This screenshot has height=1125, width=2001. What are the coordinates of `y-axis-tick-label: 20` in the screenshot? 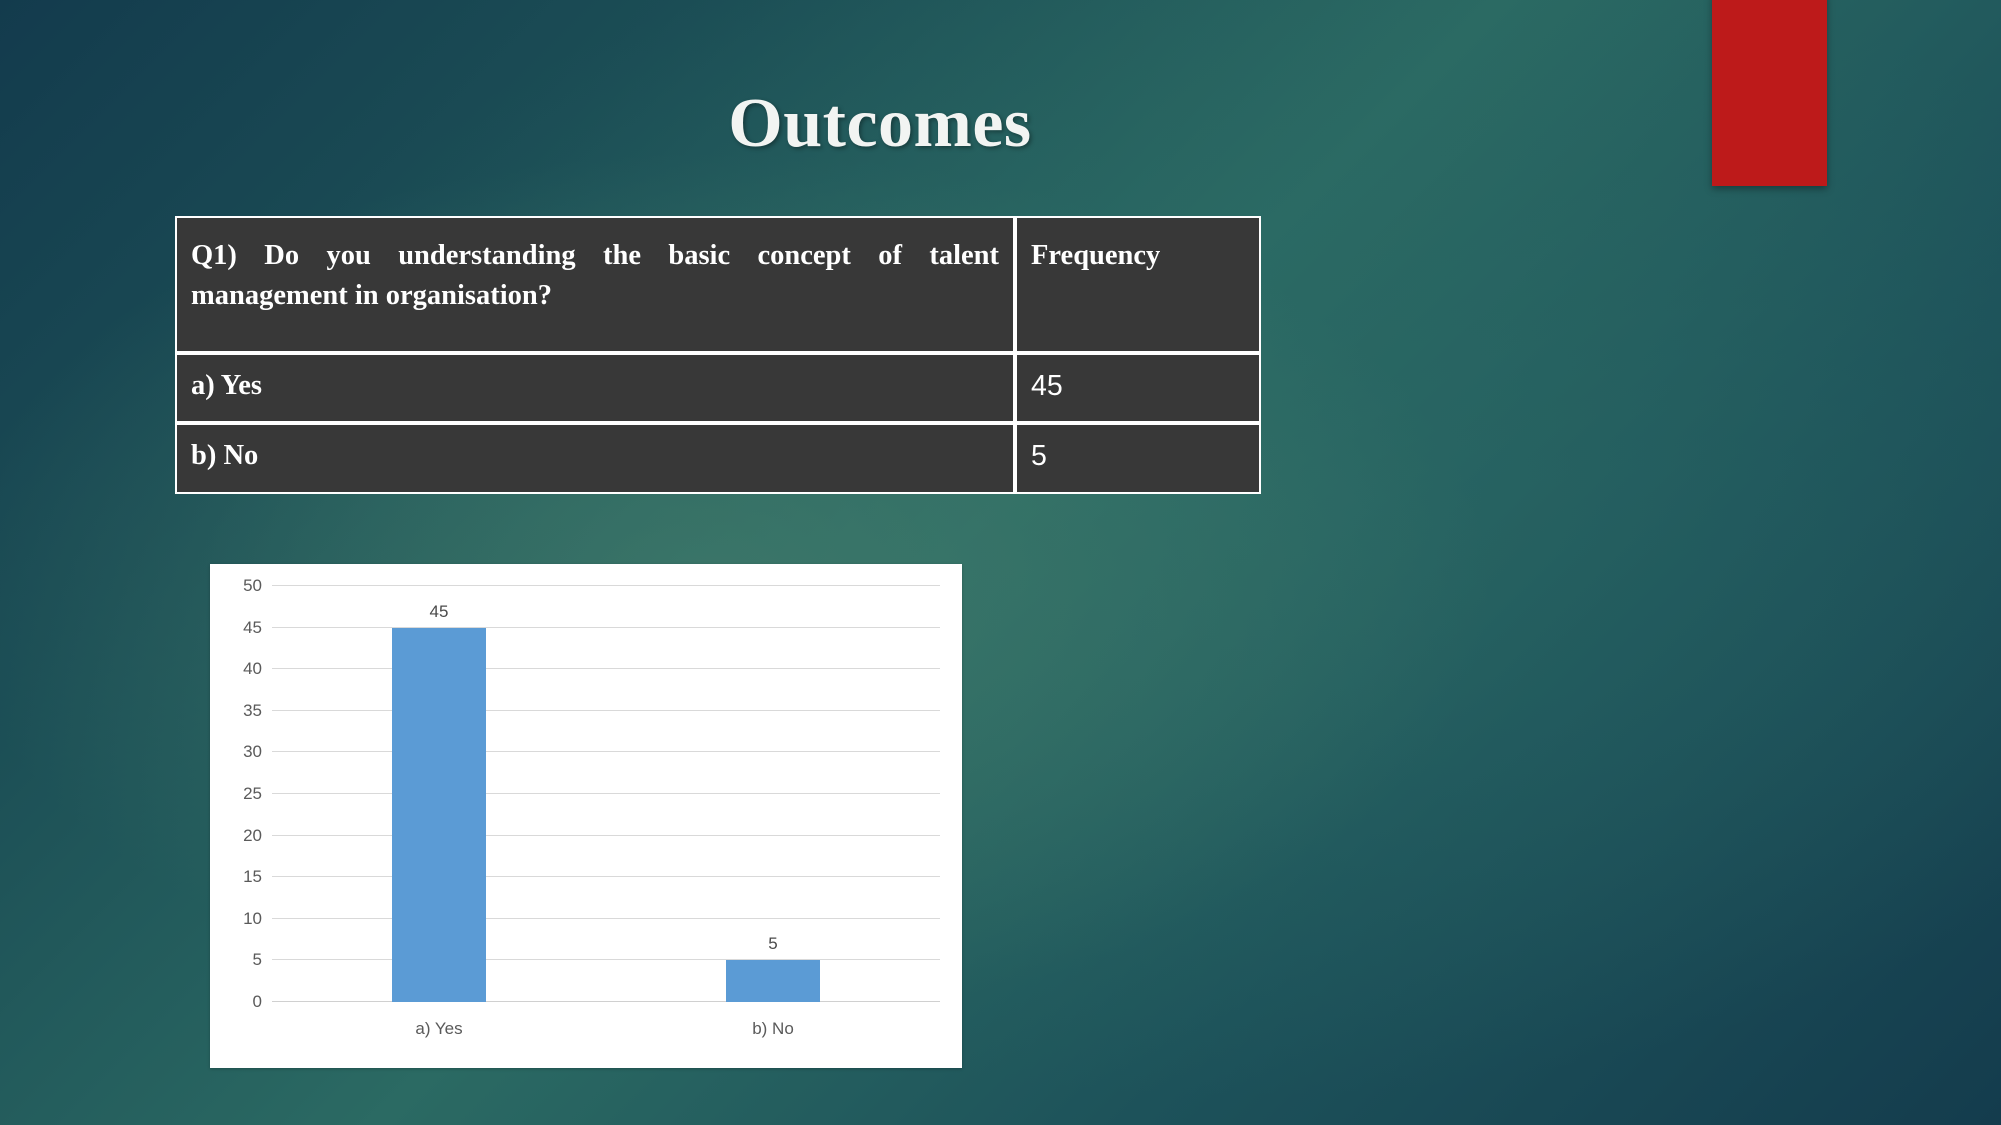 It's located at (252, 835).